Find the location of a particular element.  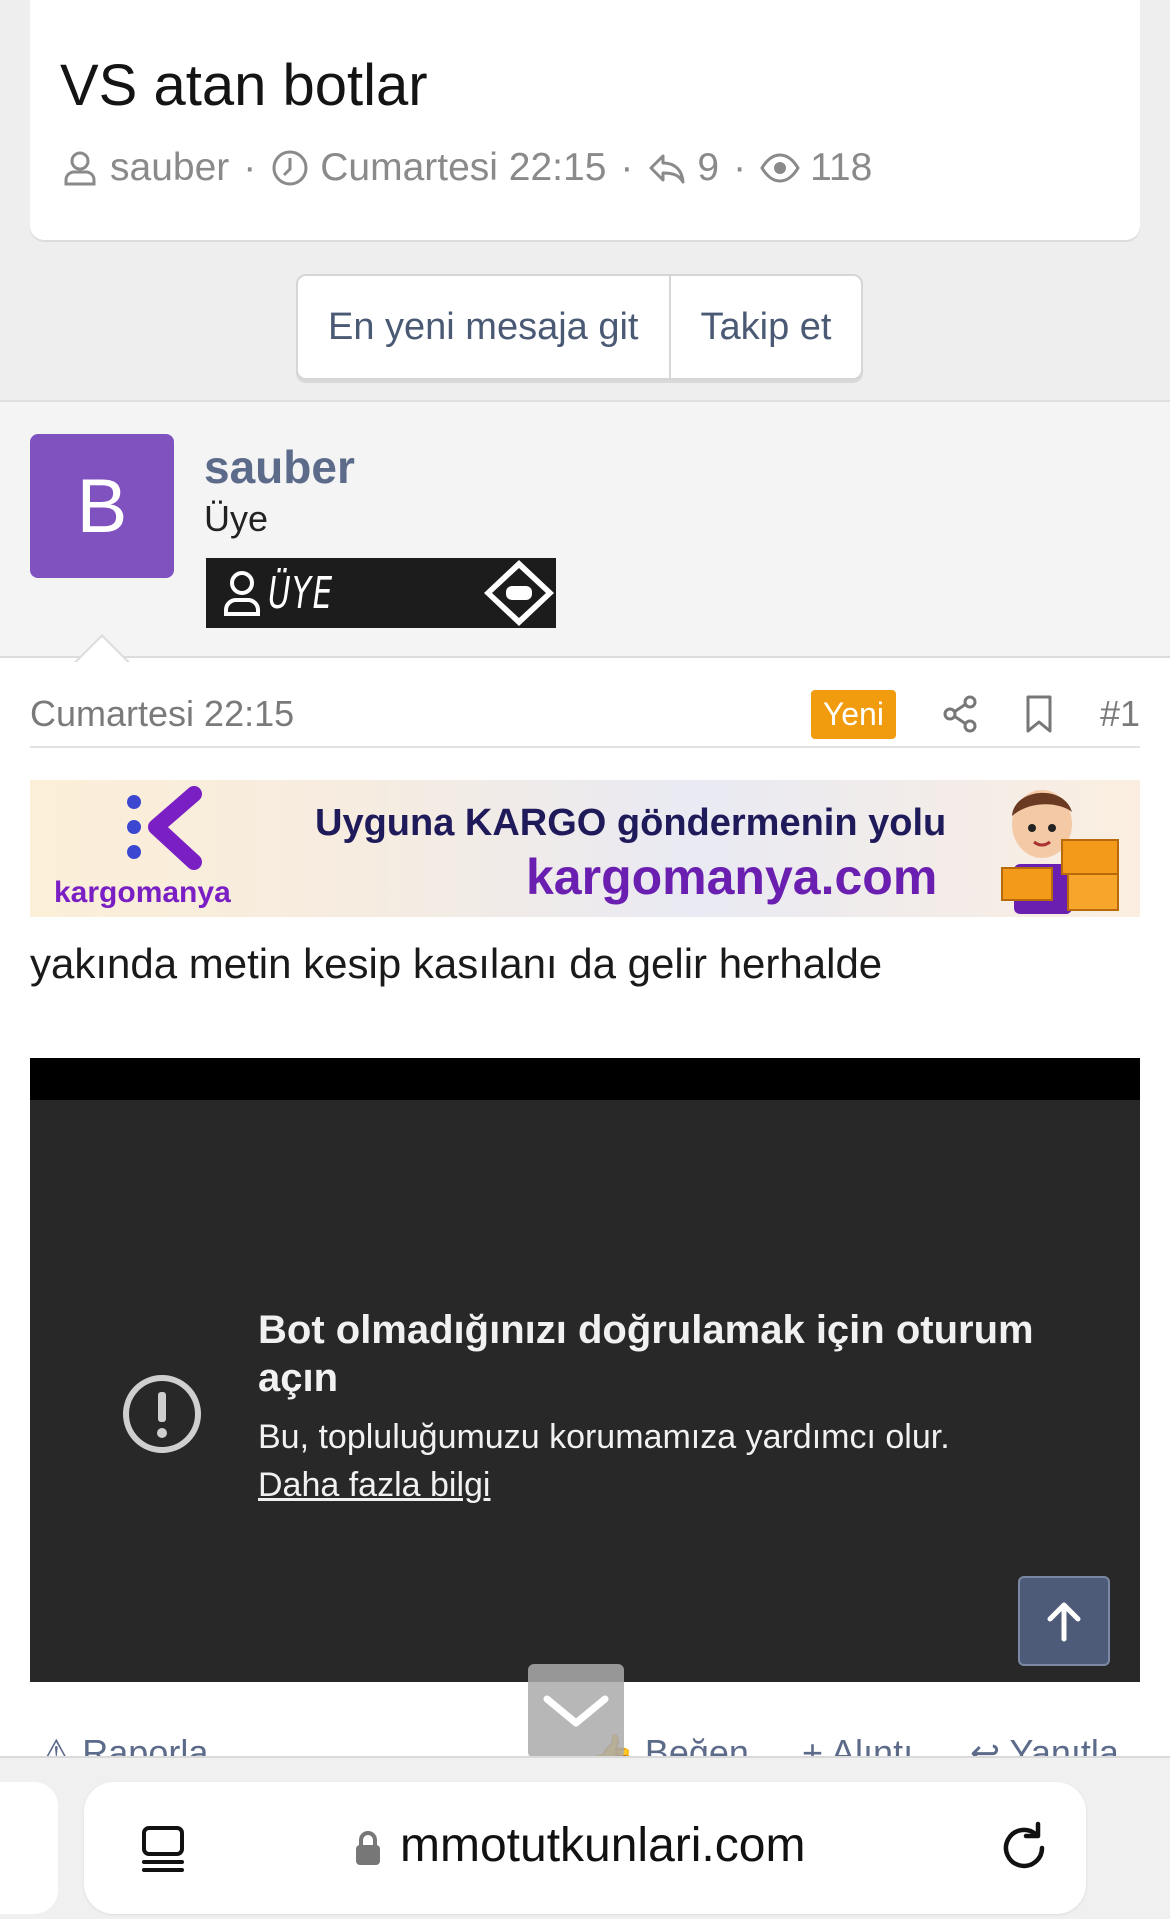

collapse-toolbar-button is located at coordinates (576, 1711).